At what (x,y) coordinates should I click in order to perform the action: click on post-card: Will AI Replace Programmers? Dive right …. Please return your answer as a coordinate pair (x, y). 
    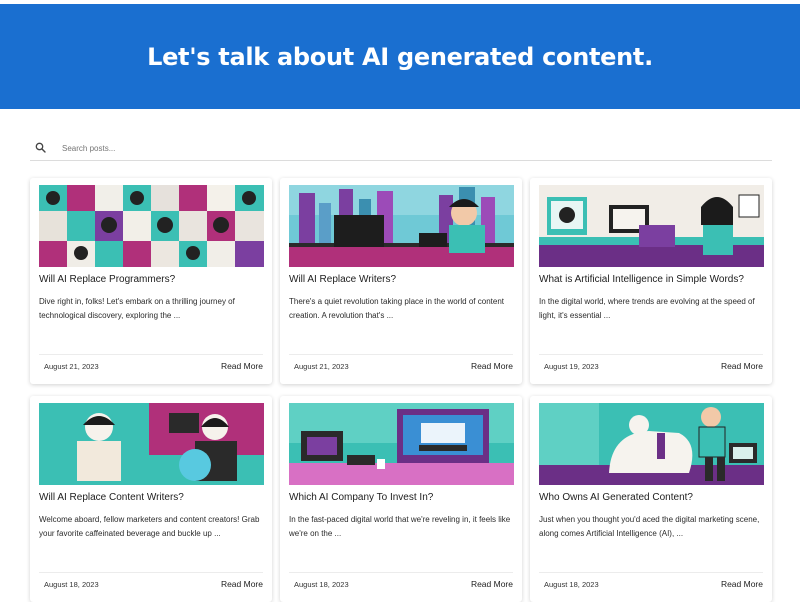
    Looking at the image, I should click on (151, 281).